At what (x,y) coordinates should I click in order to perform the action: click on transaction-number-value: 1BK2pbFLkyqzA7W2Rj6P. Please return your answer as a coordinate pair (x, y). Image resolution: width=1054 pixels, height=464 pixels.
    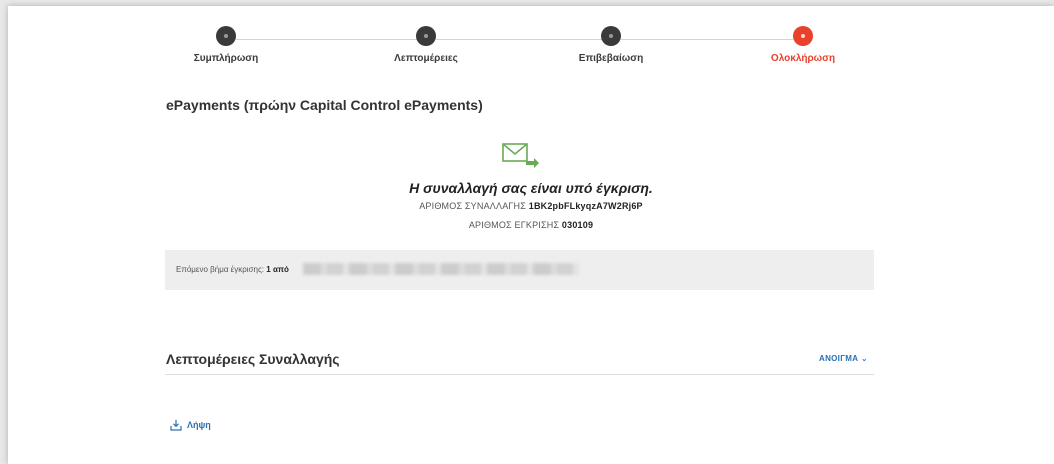
    Looking at the image, I should click on (585, 206).